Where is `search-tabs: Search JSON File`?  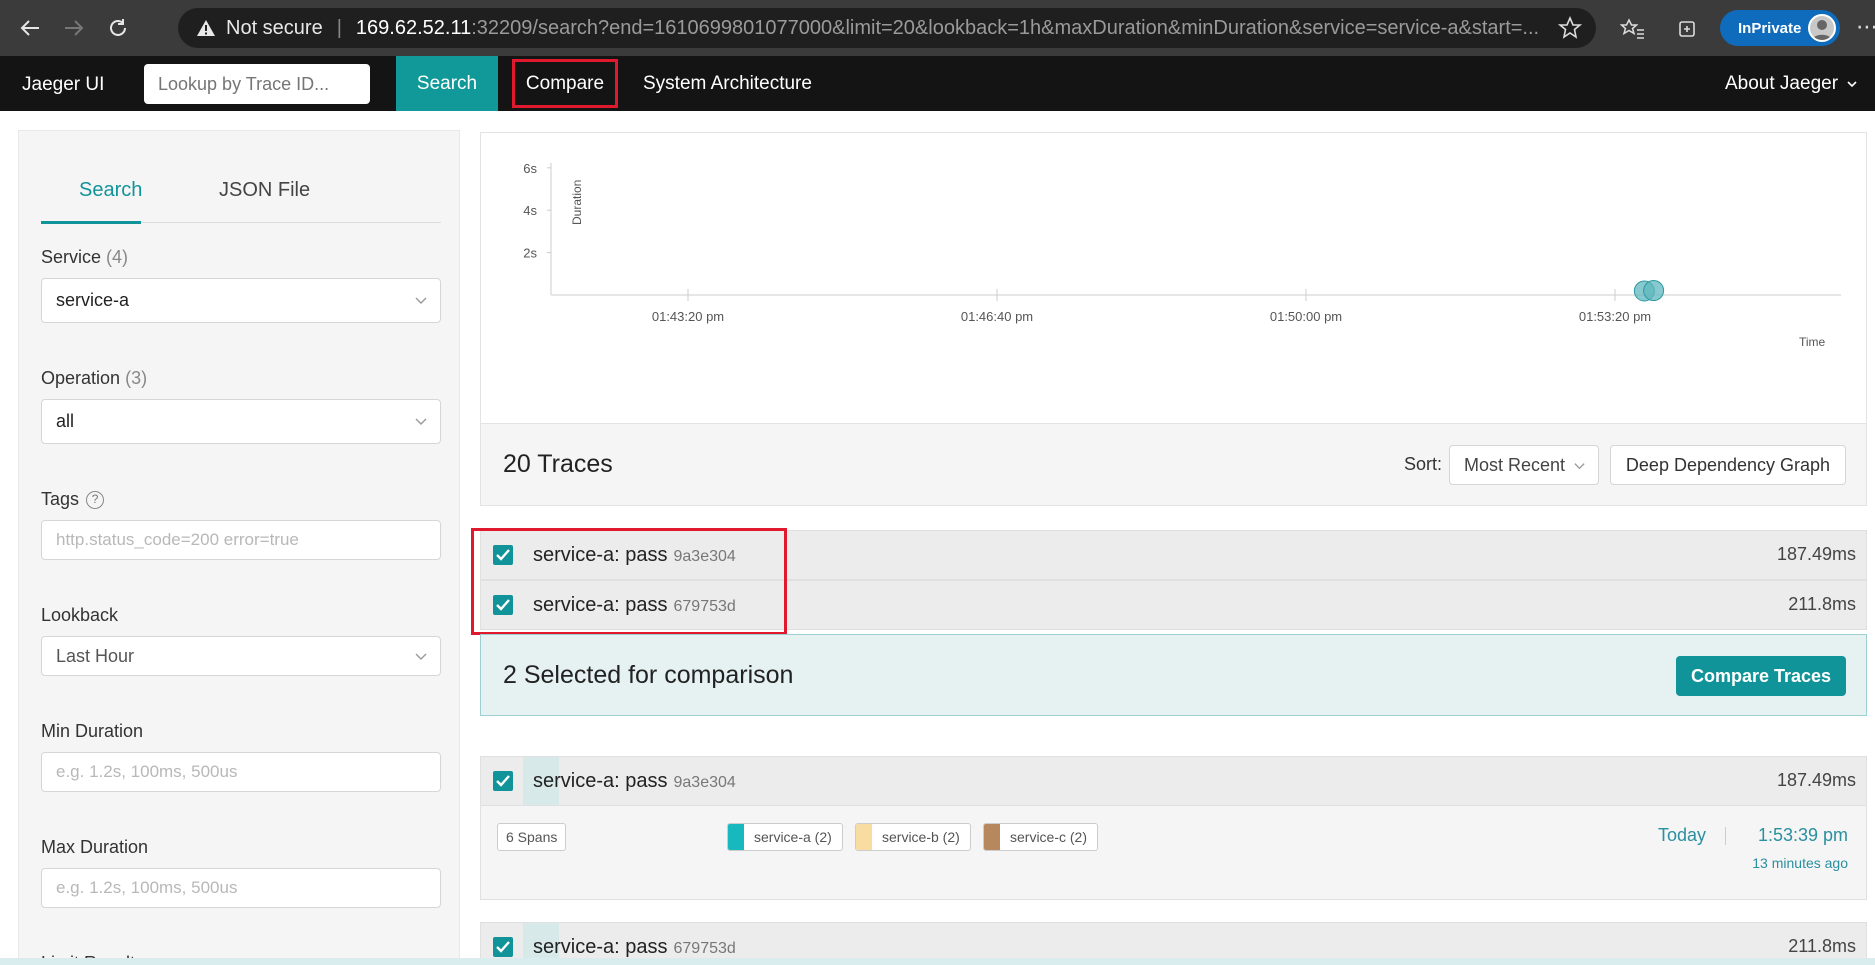
search-tabs: Search JSON File is located at coordinates (241, 192).